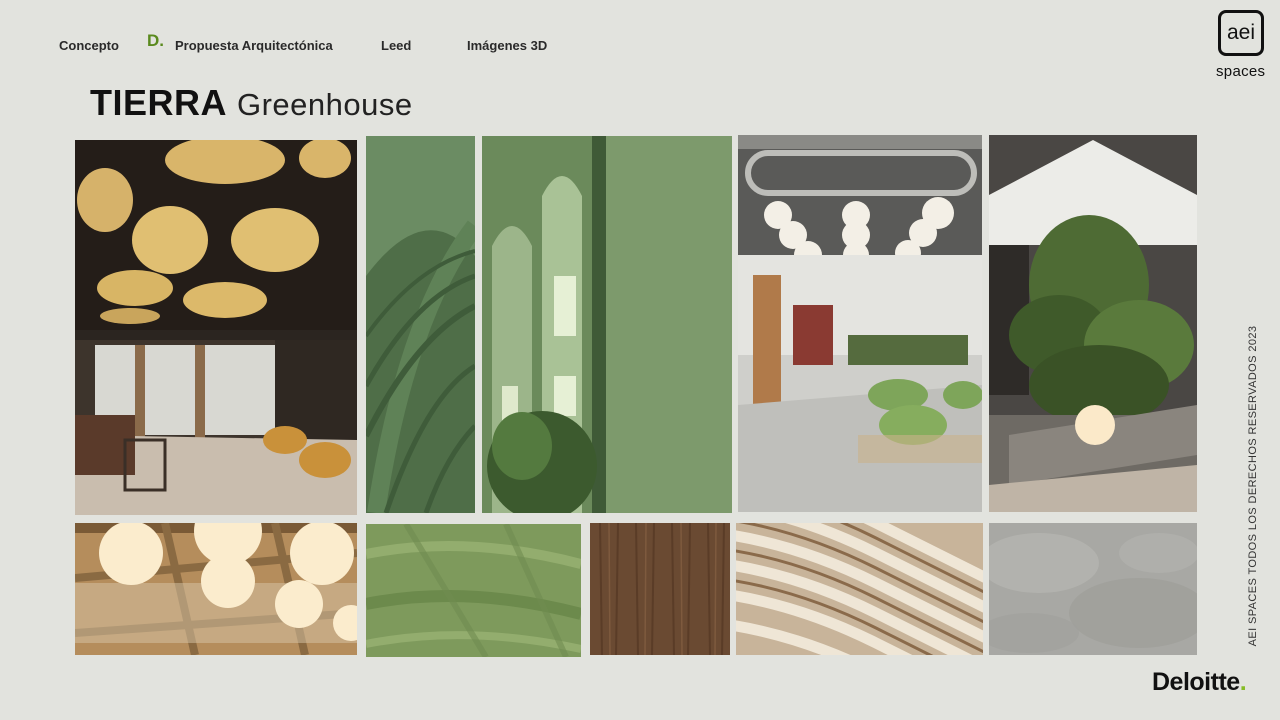 This screenshot has height=720, width=1280. What do you see at coordinates (1196, 682) in the screenshot?
I see `deloitte-wordmark: Deloitte` at bounding box center [1196, 682].